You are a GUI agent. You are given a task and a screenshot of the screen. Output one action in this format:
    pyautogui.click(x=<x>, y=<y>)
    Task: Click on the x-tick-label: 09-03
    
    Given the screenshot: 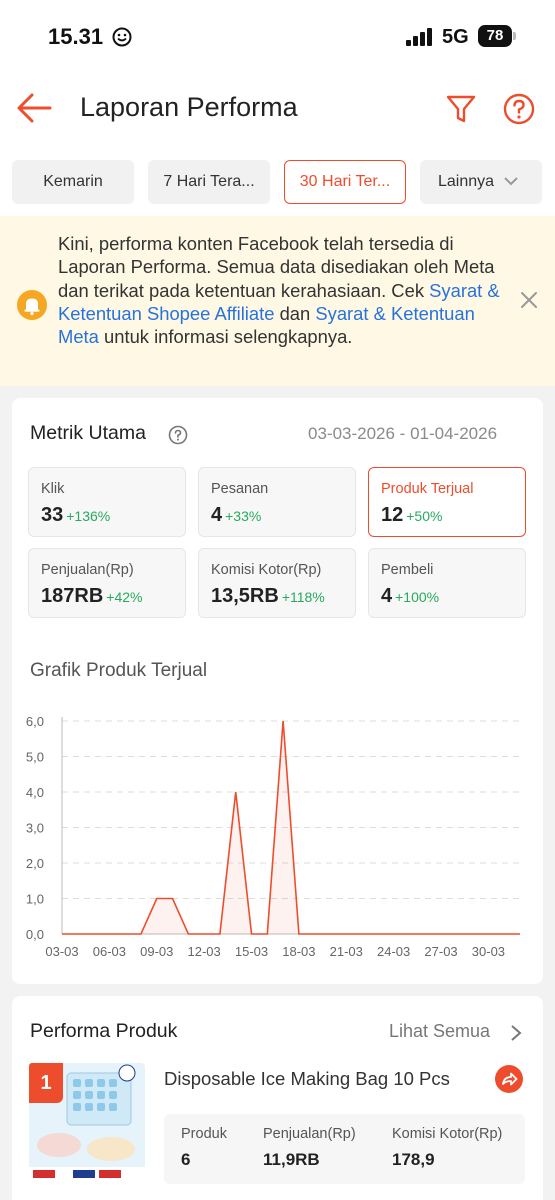 What is the action you would take?
    pyautogui.click(x=156, y=951)
    